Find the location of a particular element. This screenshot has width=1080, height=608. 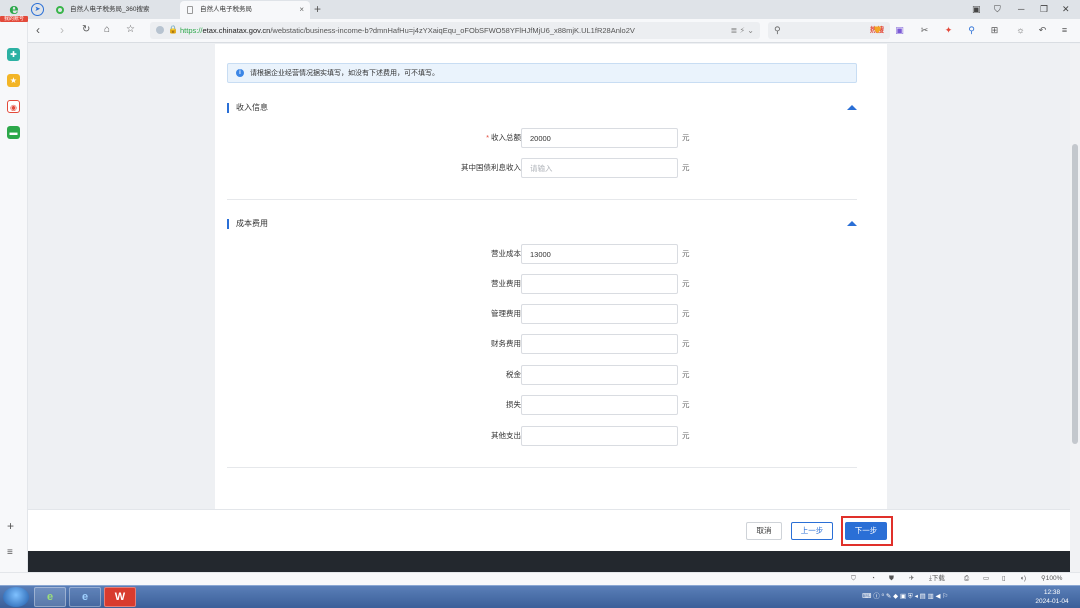

field-finance-expense: 财务费用 元 is located at coordinates (551, 344).